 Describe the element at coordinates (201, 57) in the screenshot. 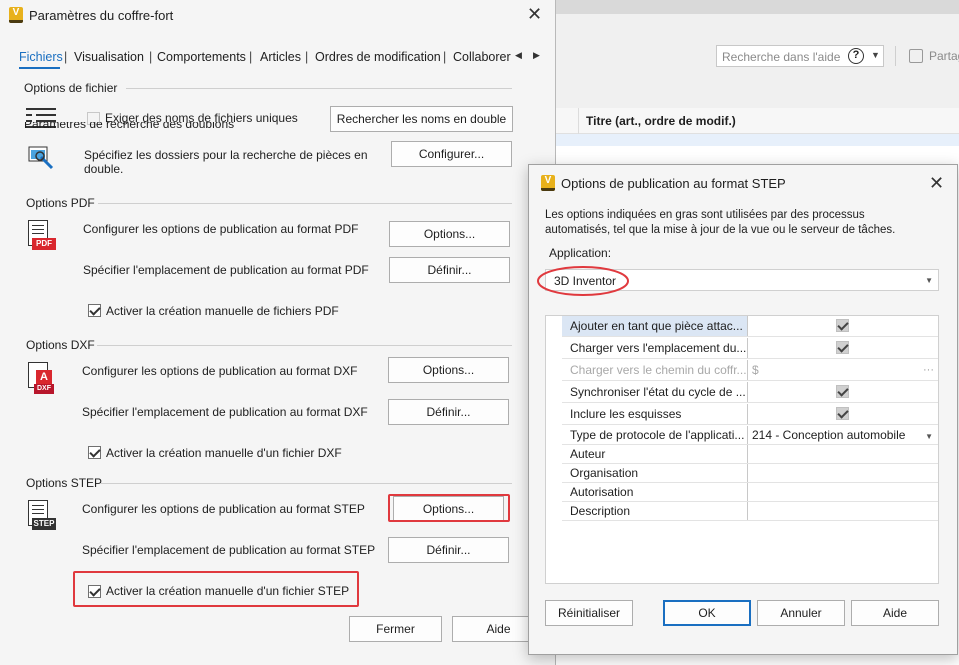

I see `tab-comportements: Comportements` at that location.